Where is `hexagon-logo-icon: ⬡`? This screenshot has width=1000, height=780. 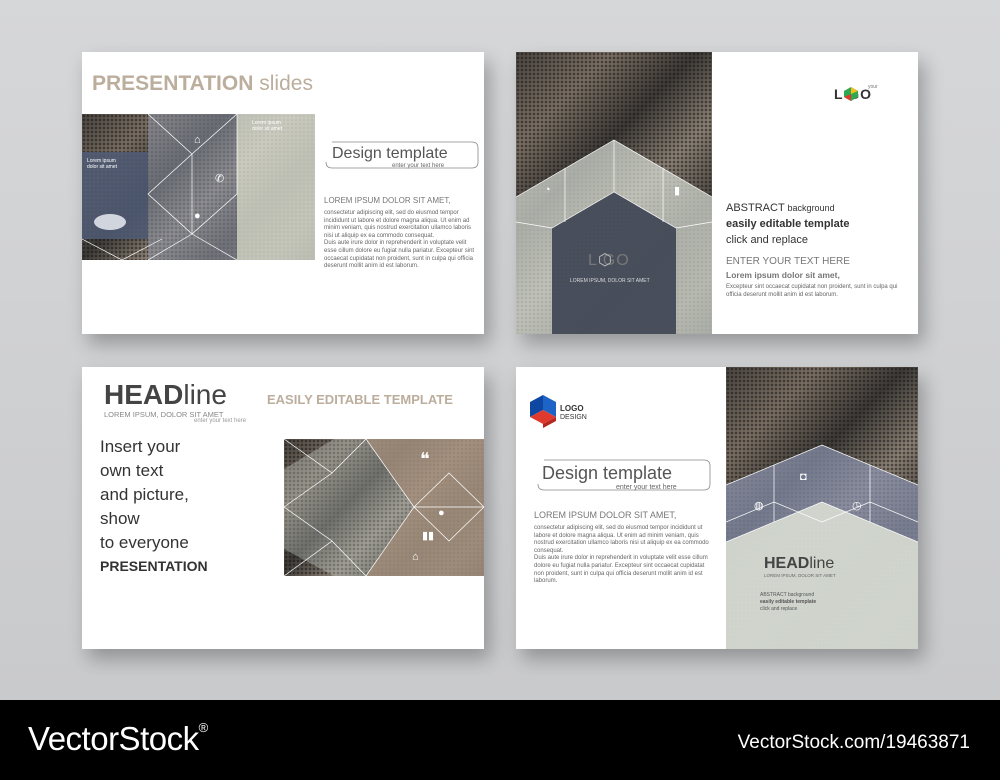
hexagon-logo-icon: ⬡ is located at coordinates (605, 260).